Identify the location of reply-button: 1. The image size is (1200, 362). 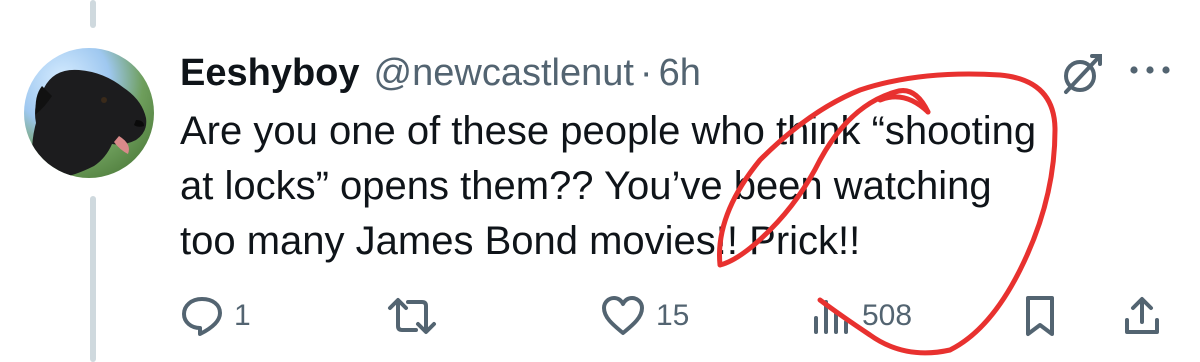
(215, 316).